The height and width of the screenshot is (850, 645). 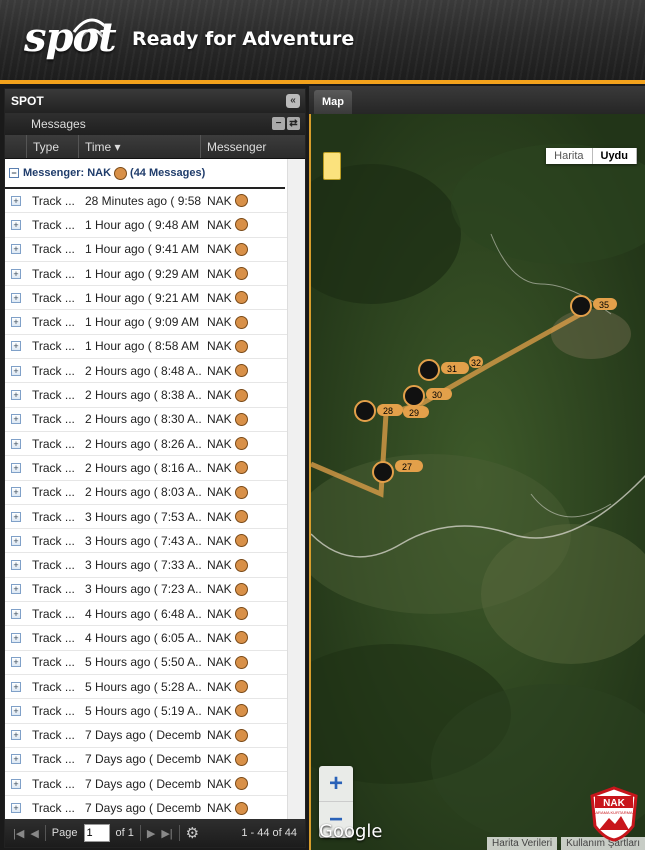 What do you see at coordinates (293, 123) in the screenshot?
I see `refresh-button: ⇄` at bounding box center [293, 123].